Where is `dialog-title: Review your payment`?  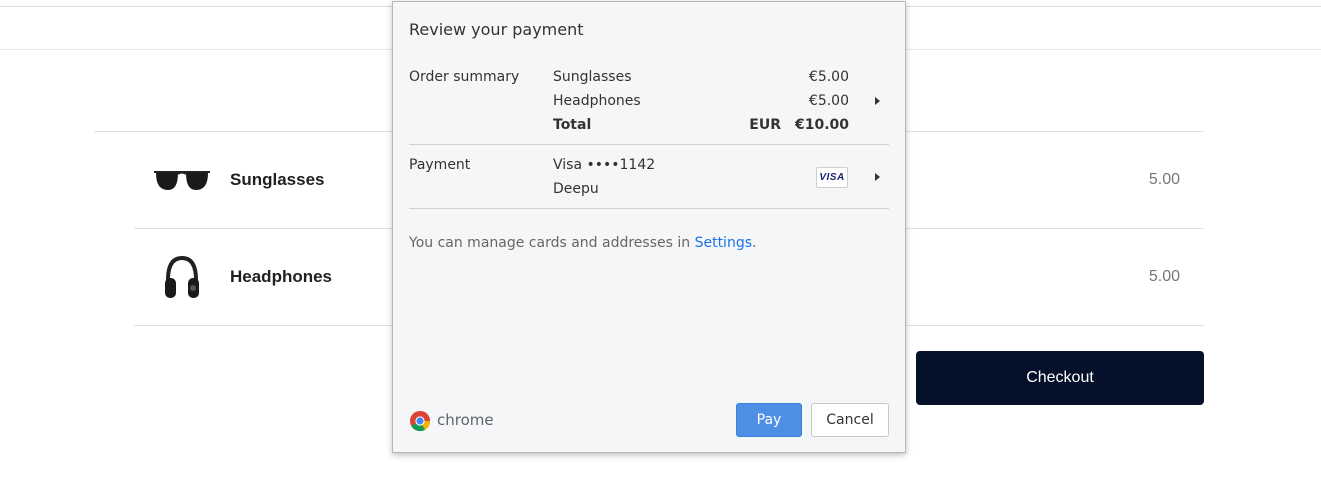
dialog-title: Review your payment is located at coordinates (496, 29).